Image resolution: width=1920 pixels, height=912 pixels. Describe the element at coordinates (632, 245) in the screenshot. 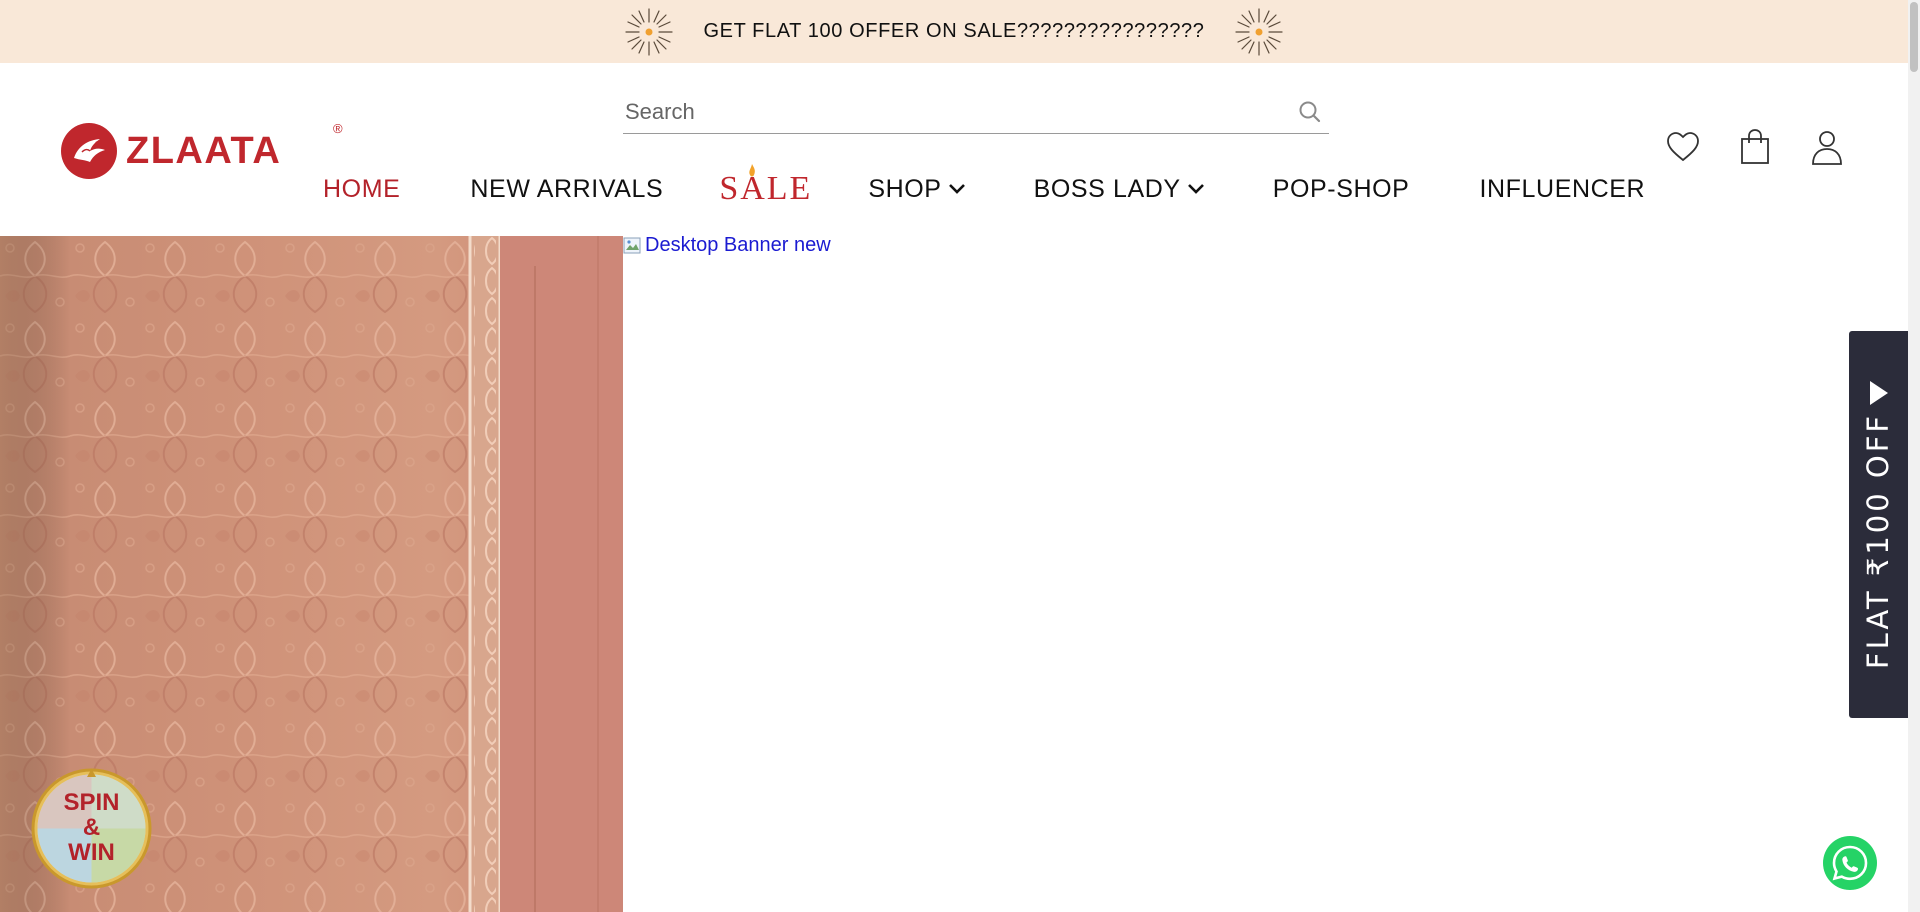

I see `broken-image-icon` at that location.